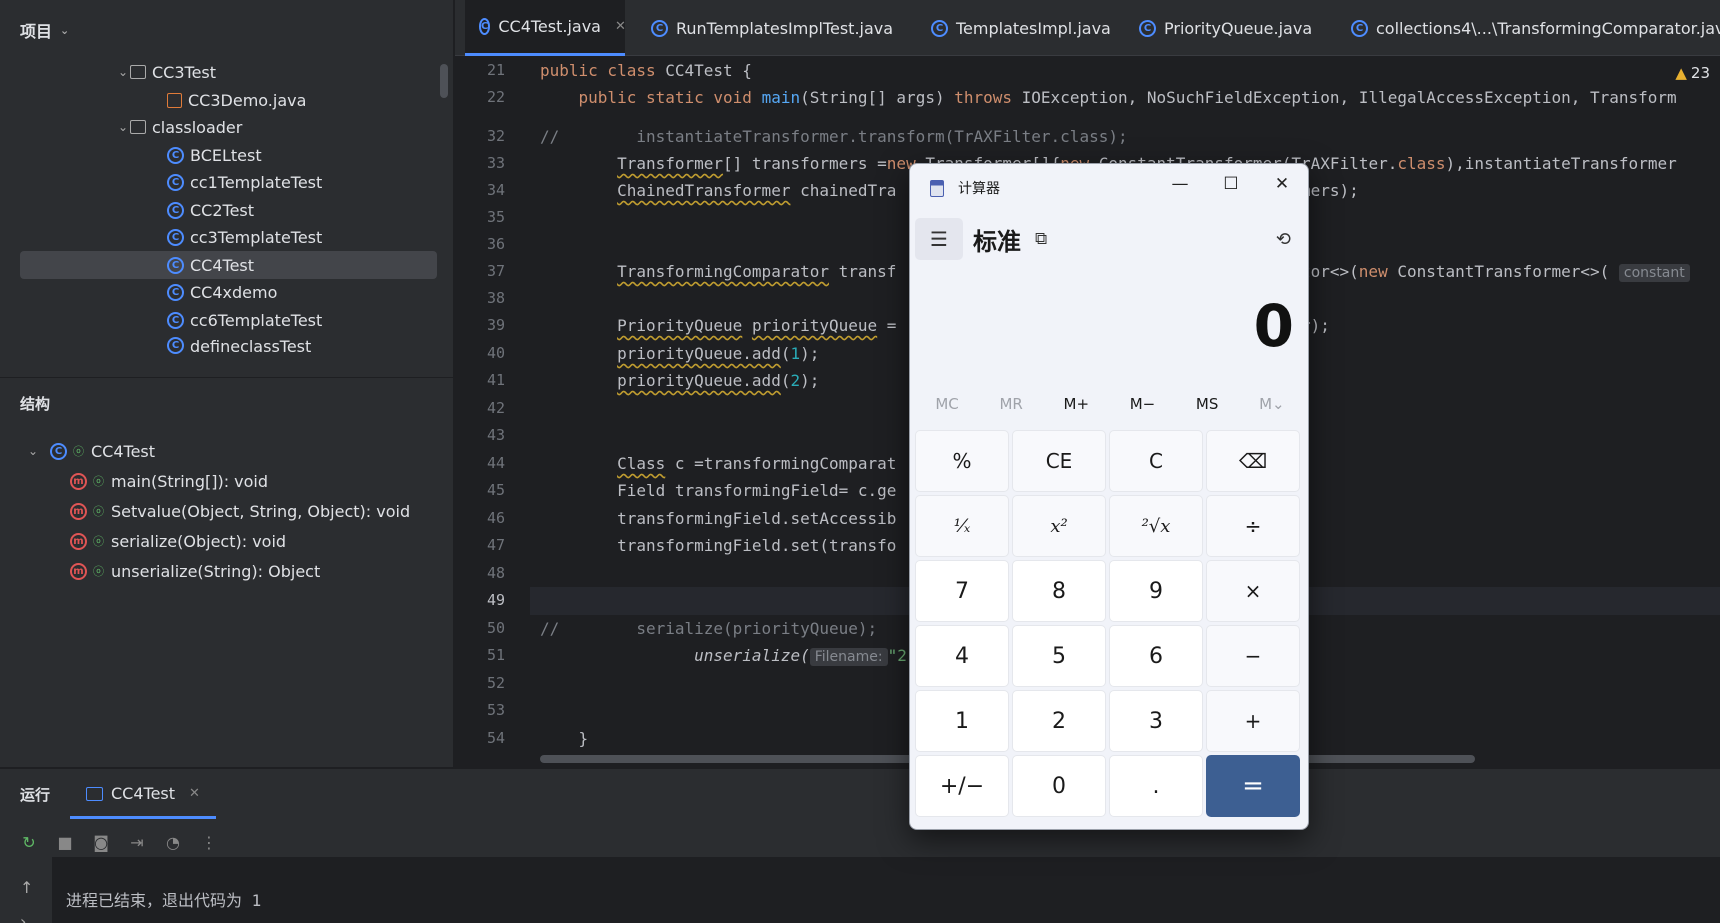 This screenshot has width=1720, height=923. I want to click on code-line: 21 public class CC4Test {, so click(1087, 70).